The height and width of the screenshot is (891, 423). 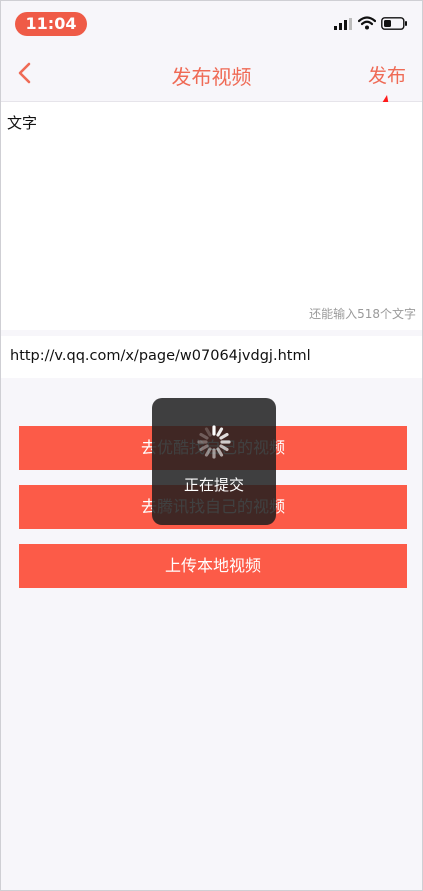 What do you see at coordinates (387, 74) in the screenshot?
I see `publish-button: 发布` at bounding box center [387, 74].